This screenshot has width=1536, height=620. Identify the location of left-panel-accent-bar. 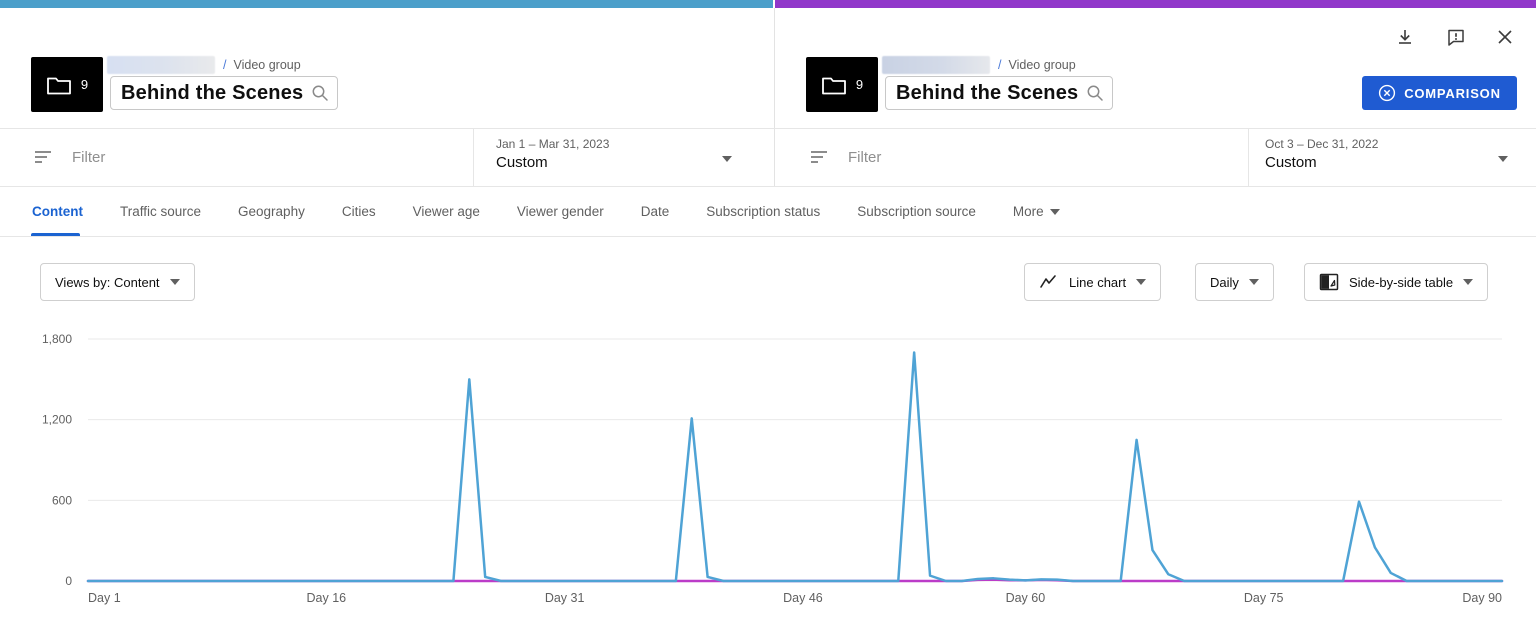
(386, 4).